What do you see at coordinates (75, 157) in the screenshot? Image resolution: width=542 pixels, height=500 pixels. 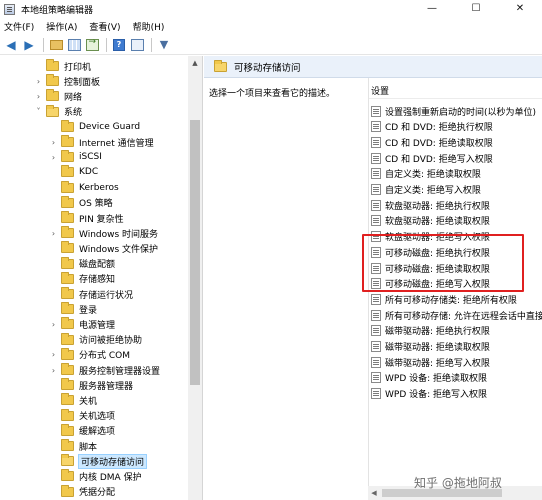 I see `tree-item: › iSCSI` at bounding box center [75, 157].